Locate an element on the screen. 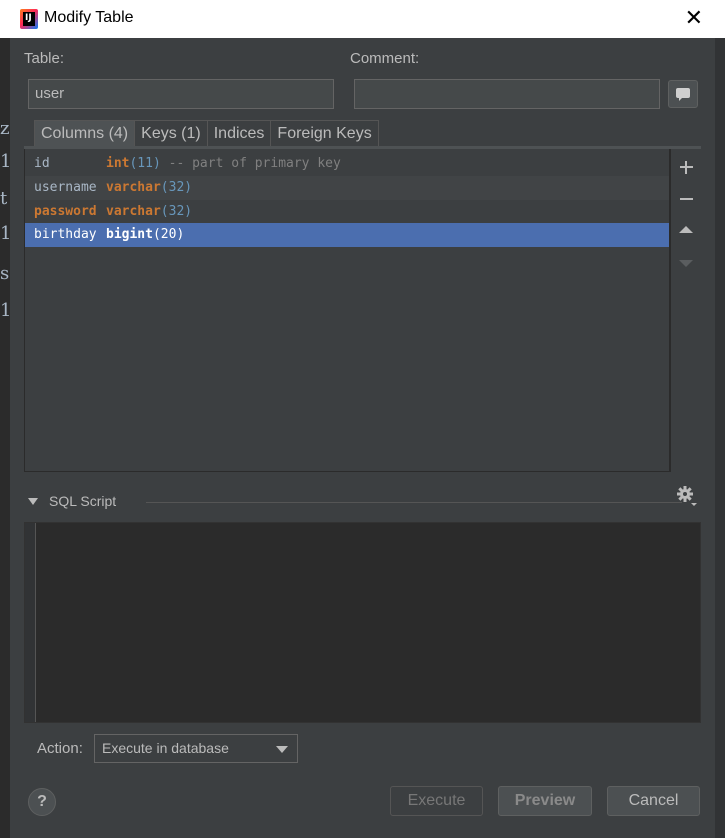 This screenshot has height=838, width=725. comment-input is located at coordinates (507, 94).